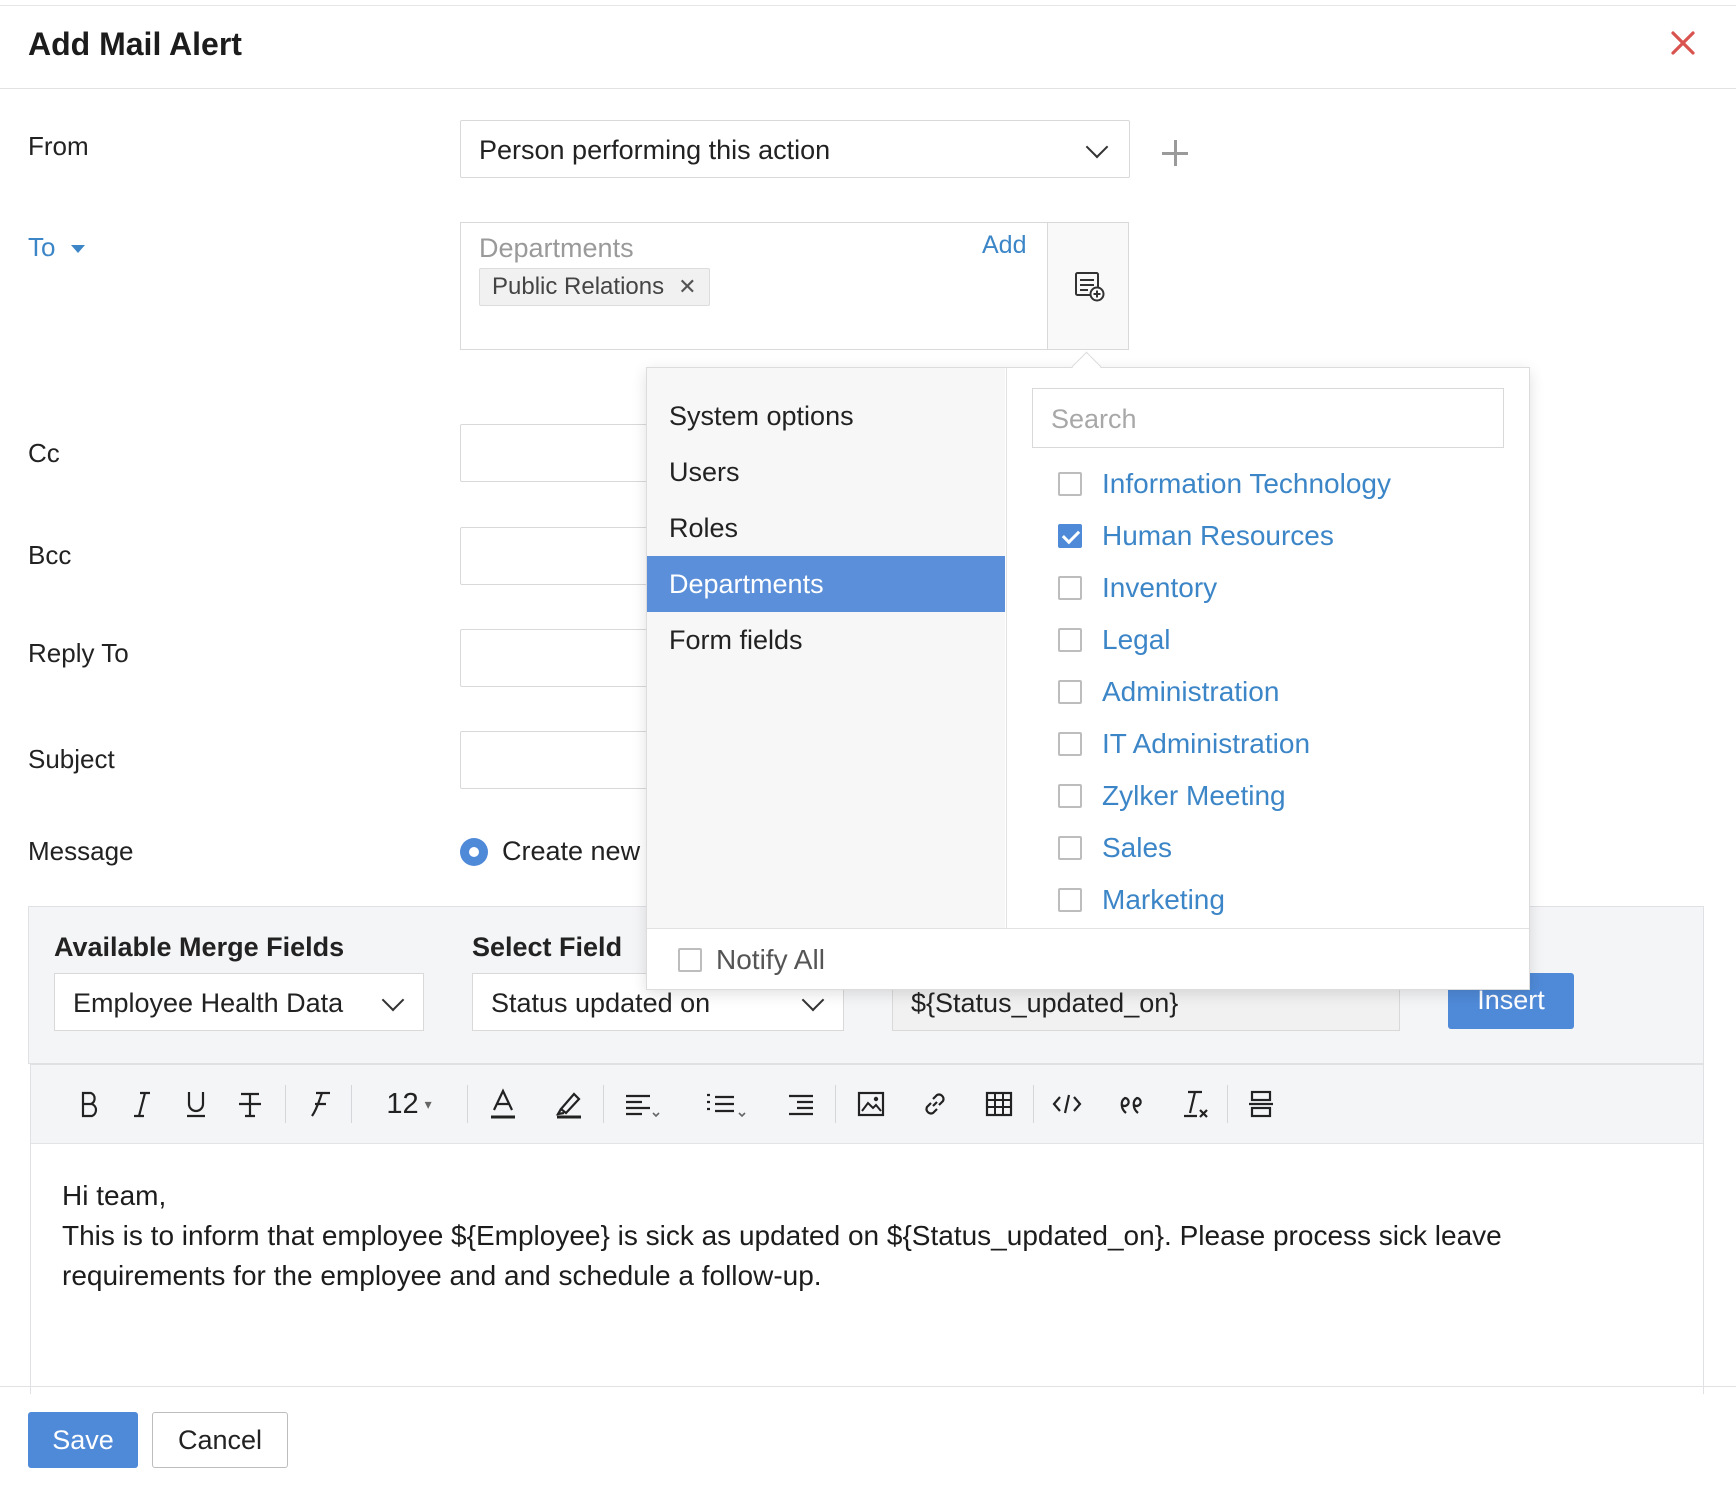 The width and height of the screenshot is (1736, 1502). Describe the element at coordinates (826, 640) in the screenshot. I see `category-form-fields: Form fields` at that location.